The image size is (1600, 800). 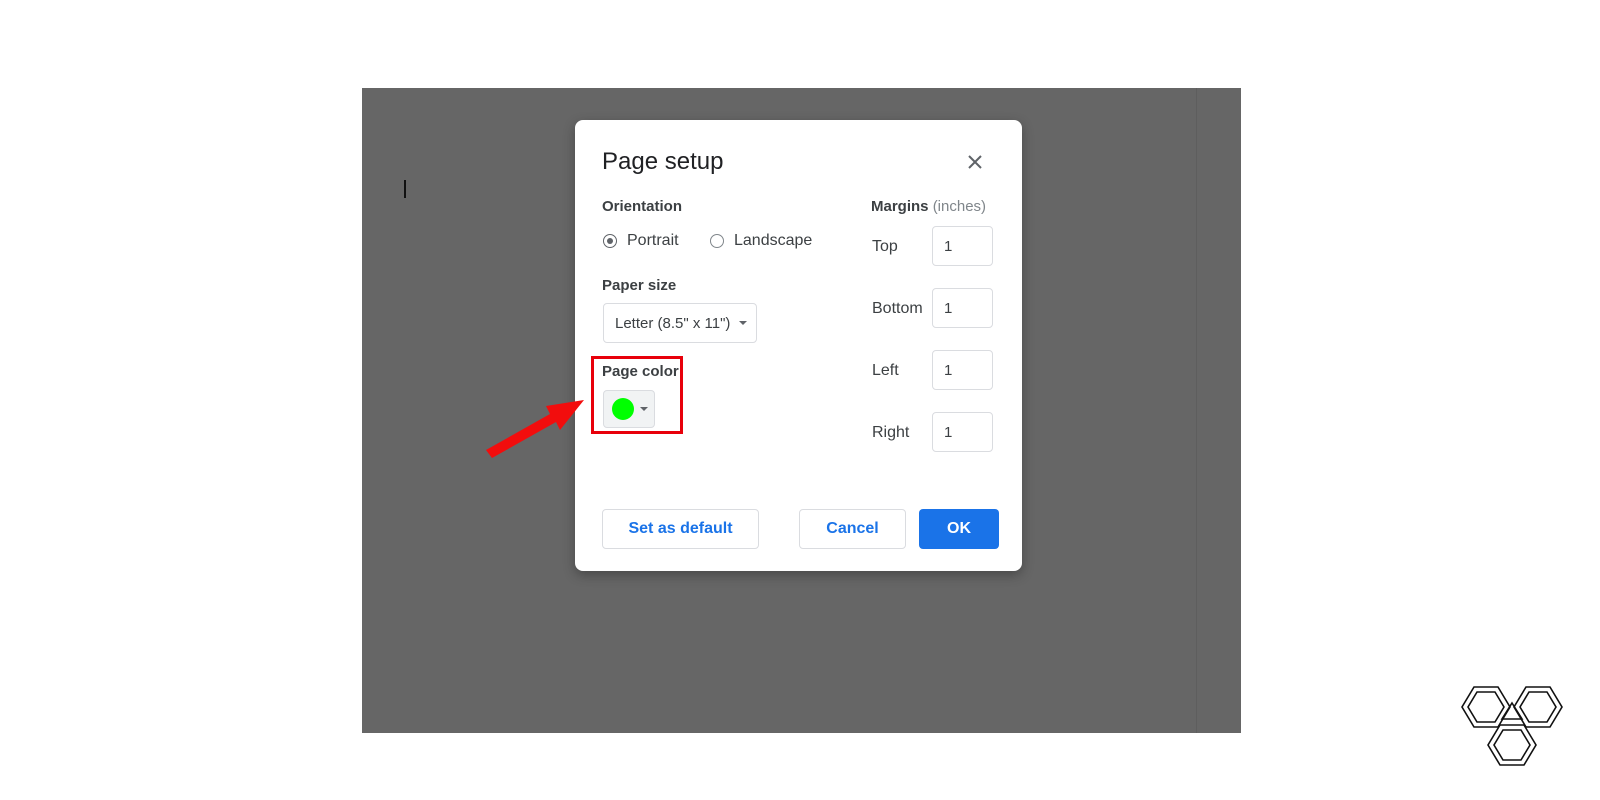 I want to click on portrait-label: Portrait, so click(x=653, y=240).